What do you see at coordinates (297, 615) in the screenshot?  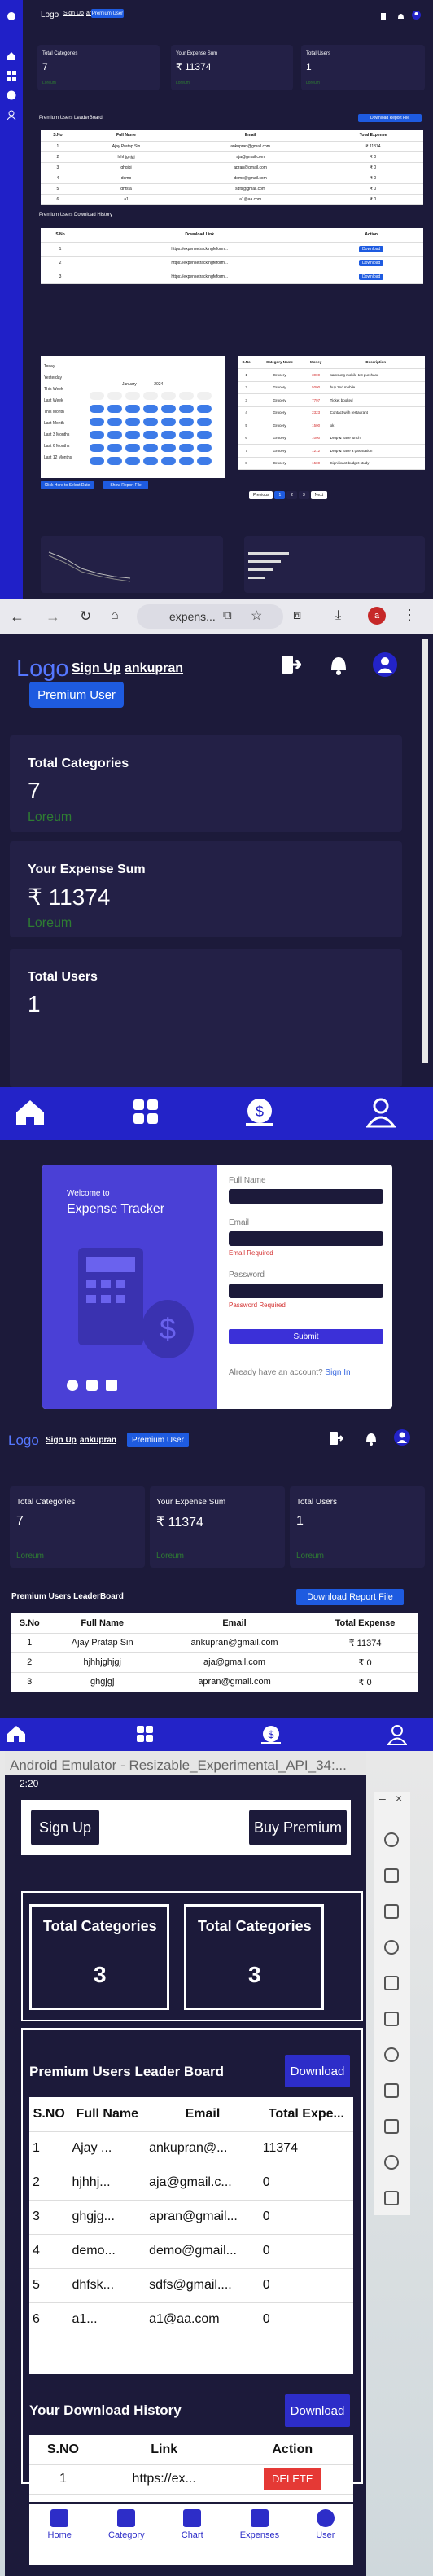 I see `extensions-icon: ⧈` at bounding box center [297, 615].